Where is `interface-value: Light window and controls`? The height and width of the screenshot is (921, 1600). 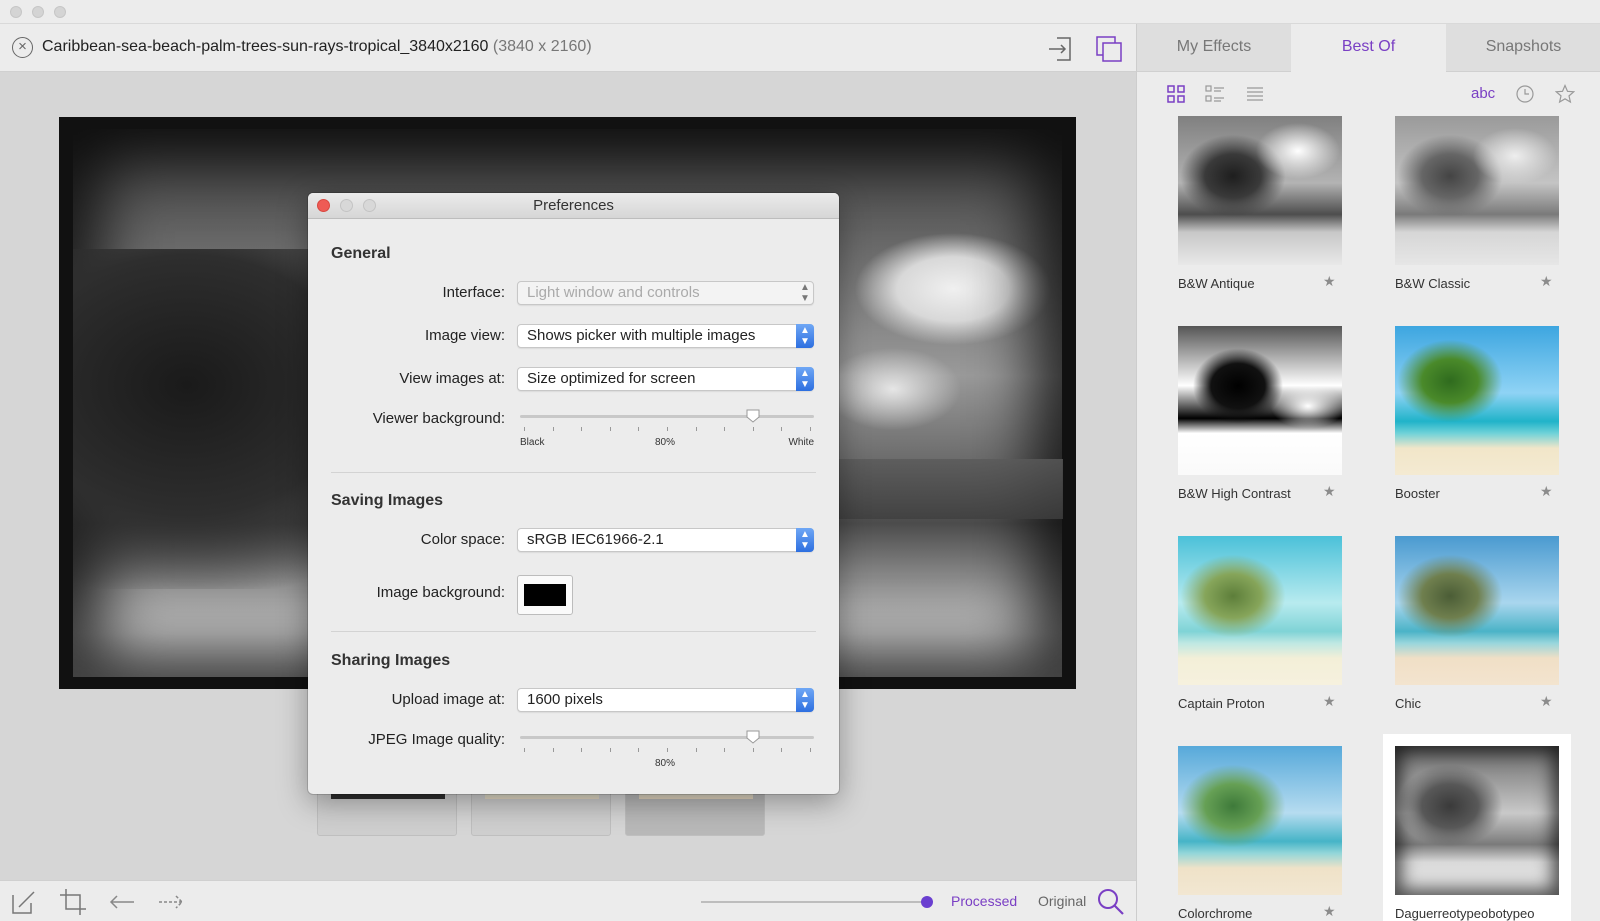 interface-value: Light window and controls is located at coordinates (613, 292).